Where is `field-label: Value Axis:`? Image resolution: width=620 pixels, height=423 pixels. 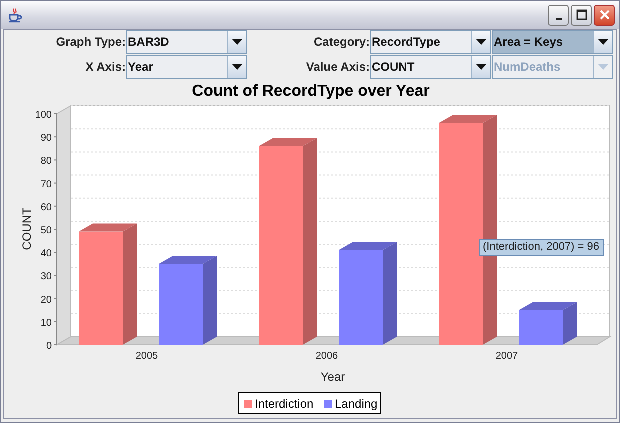 field-label: Value Axis: is located at coordinates (337, 67).